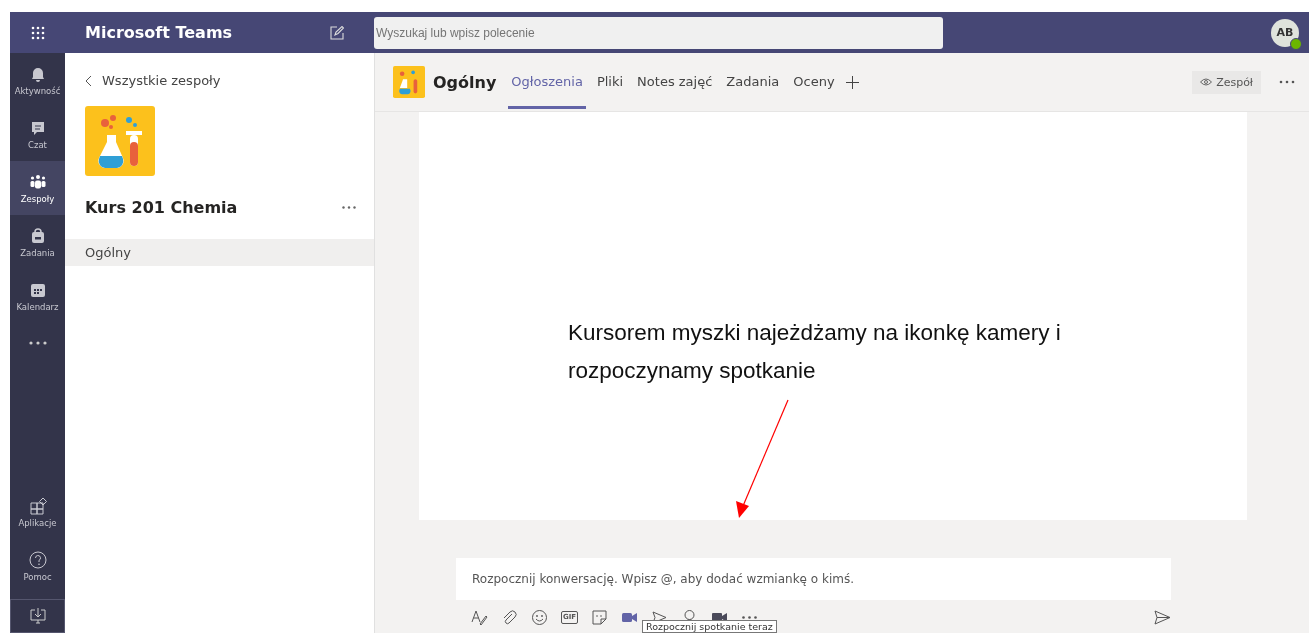 The width and height of the screenshot is (1309, 633). What do you see at coordinates (709, 626) in the screenshot?
I see `tooltip: Rozpocznij spotkanie teraz` at bounding box center [709, 626].